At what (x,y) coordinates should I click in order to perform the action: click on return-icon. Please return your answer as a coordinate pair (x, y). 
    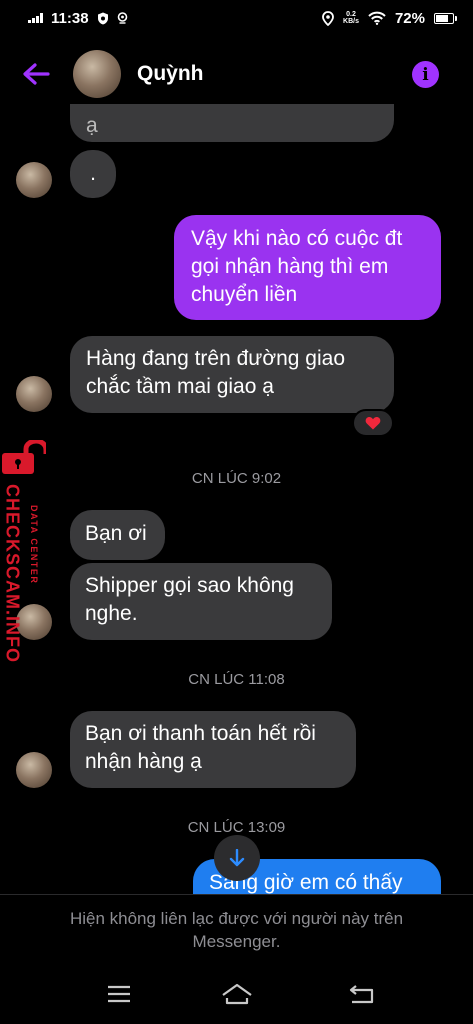
    Looking at the image, I should click on (361, 994).